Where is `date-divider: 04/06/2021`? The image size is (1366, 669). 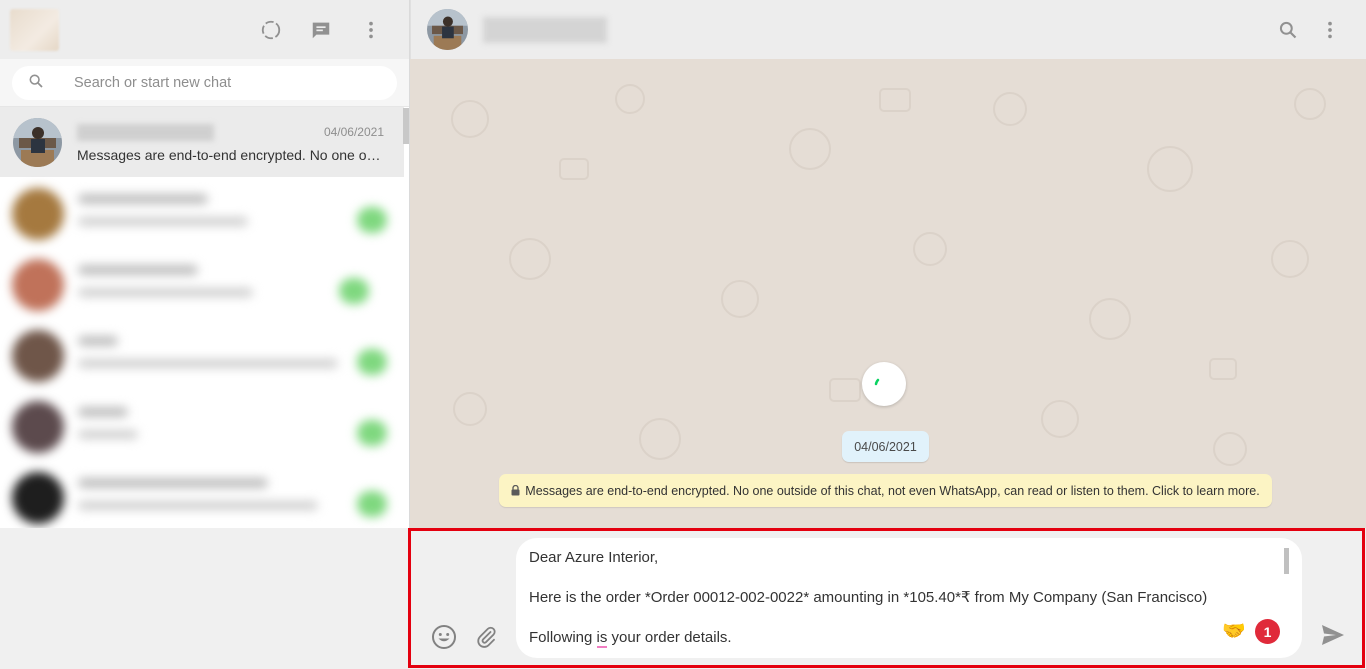 date-divider: 04/06/2021 is located at coordinates (885, 446).